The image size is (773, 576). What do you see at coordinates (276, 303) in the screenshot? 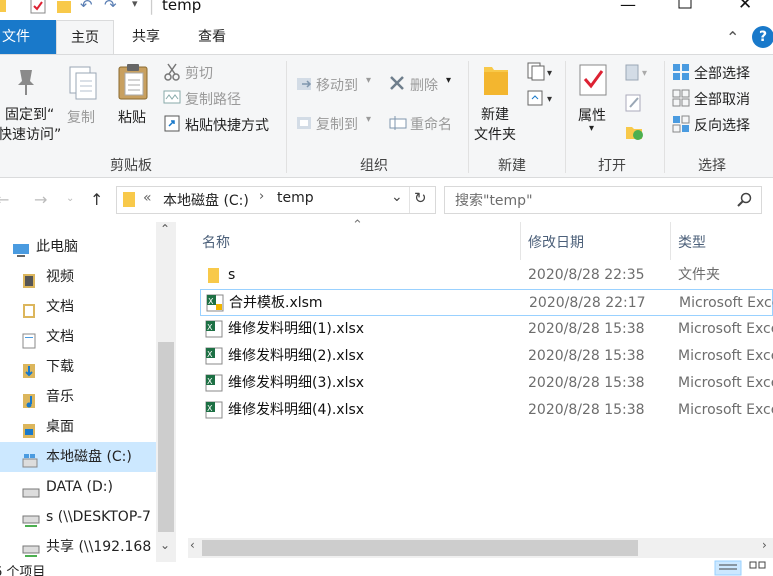
I see `file-name: 合并模板.xlsm` at bounding box center [276, 303].